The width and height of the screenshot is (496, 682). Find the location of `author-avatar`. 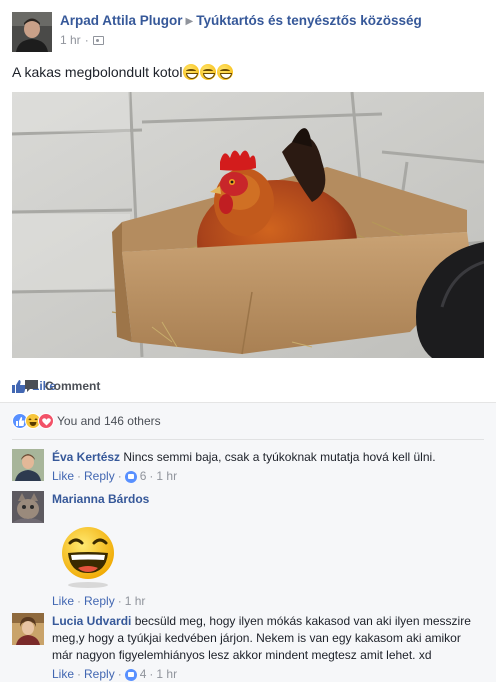

author-avatar is located at coordinates (32, 32).